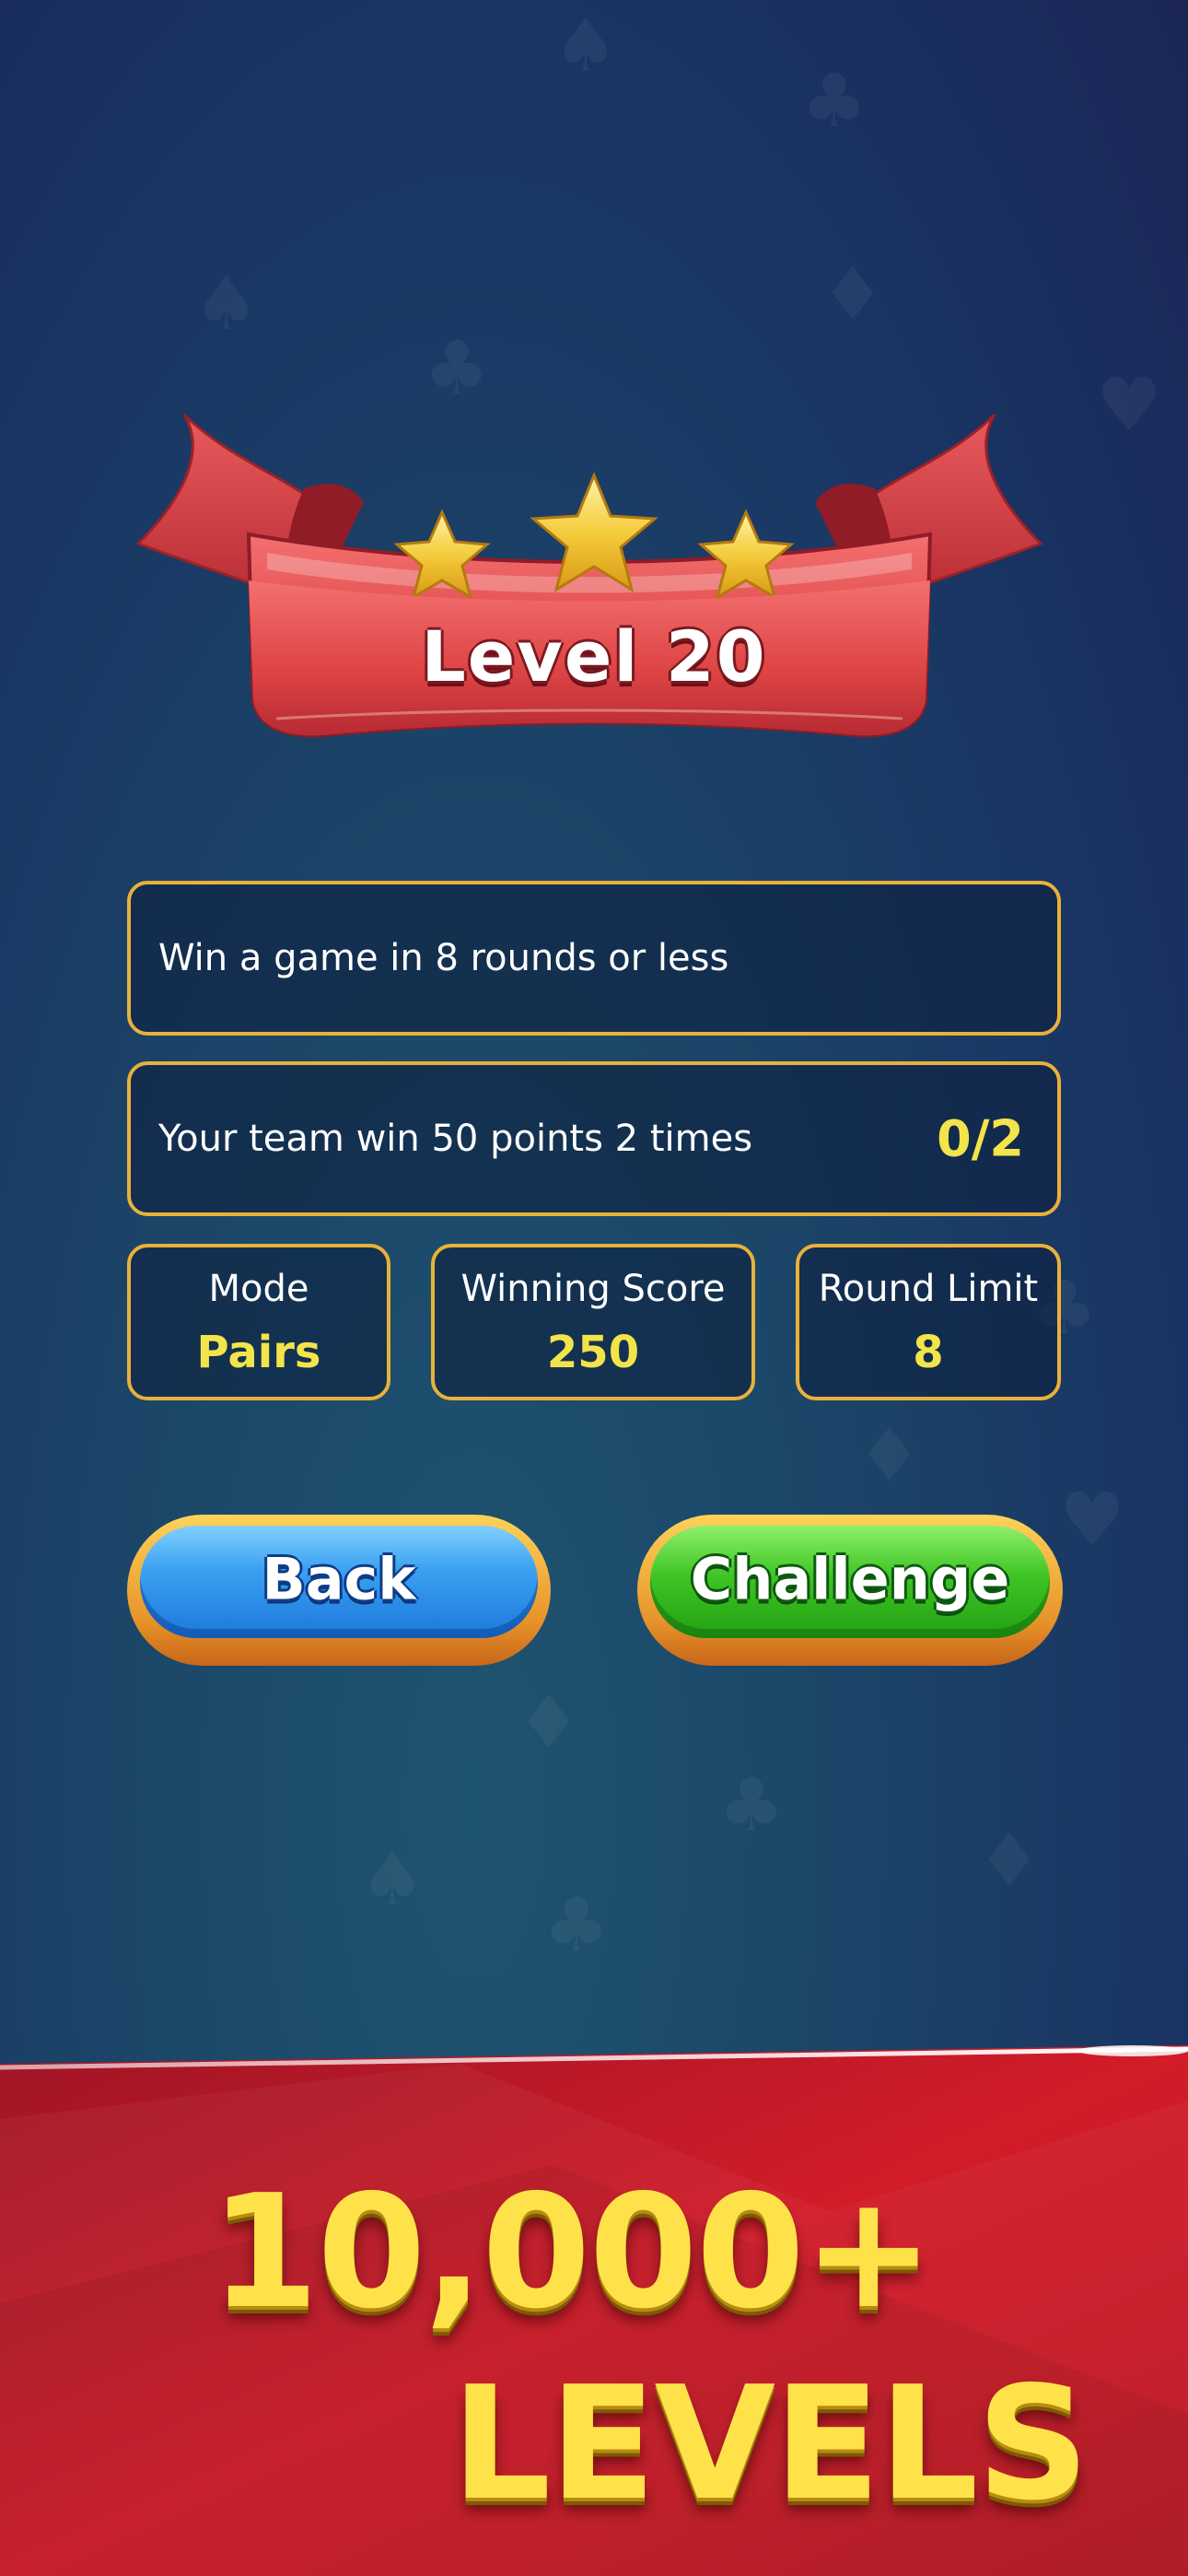 The width and height of the screenshot is (1188, 2576). Describe the element at coordinates (1092, 1520) in the screenshot. I see `heart-icon: ♥` at that location.